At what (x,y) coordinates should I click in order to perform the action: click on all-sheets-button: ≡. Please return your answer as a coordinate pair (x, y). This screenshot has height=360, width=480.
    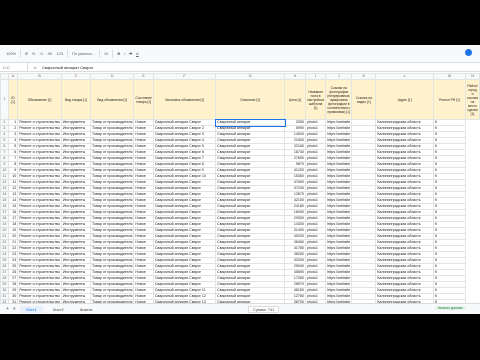
    Looking at the image, I should click on (14, 309).